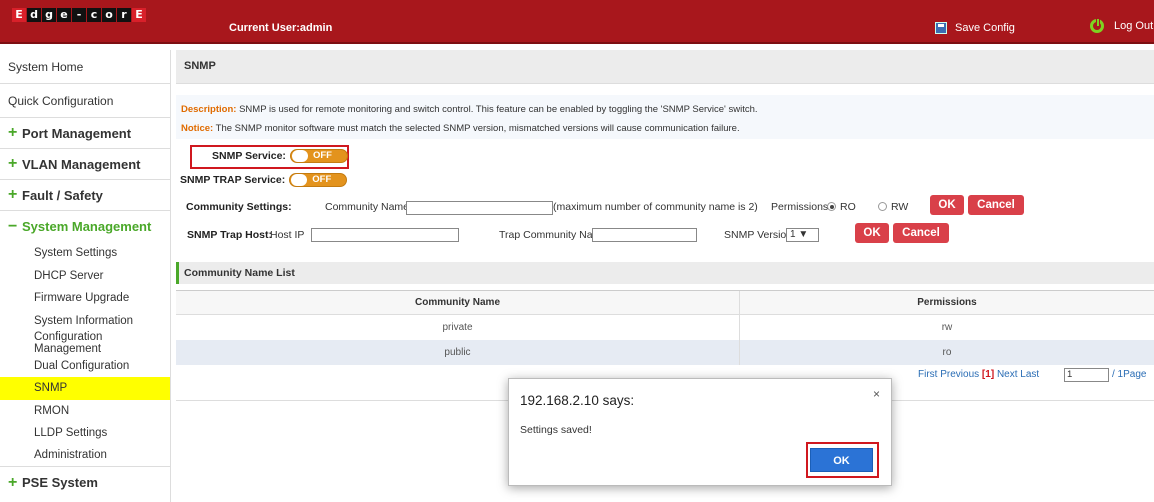 This screenshot has height=502, width=1154. Describe the element at coordinates (556, 430) in the screenshot. I see `dialog-message: Settings saved!` at that location.